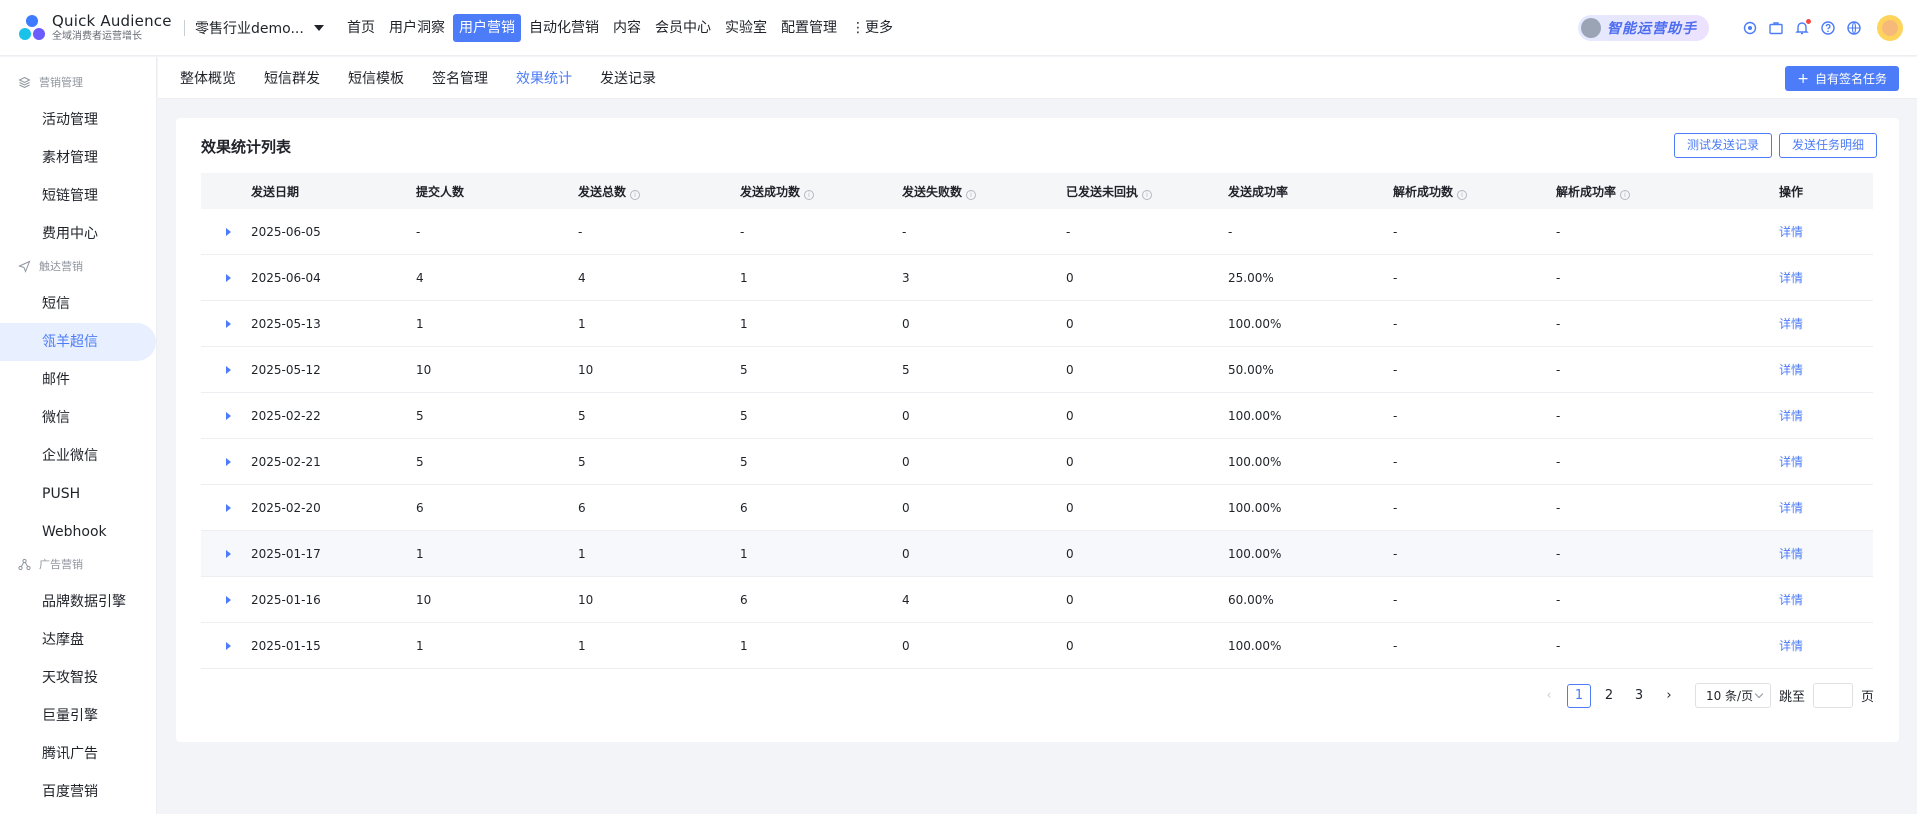  Describe the element at coordinates (78, 120) in the screenshot. I see `sidebar-item-0-0: 活动管理` at that location.